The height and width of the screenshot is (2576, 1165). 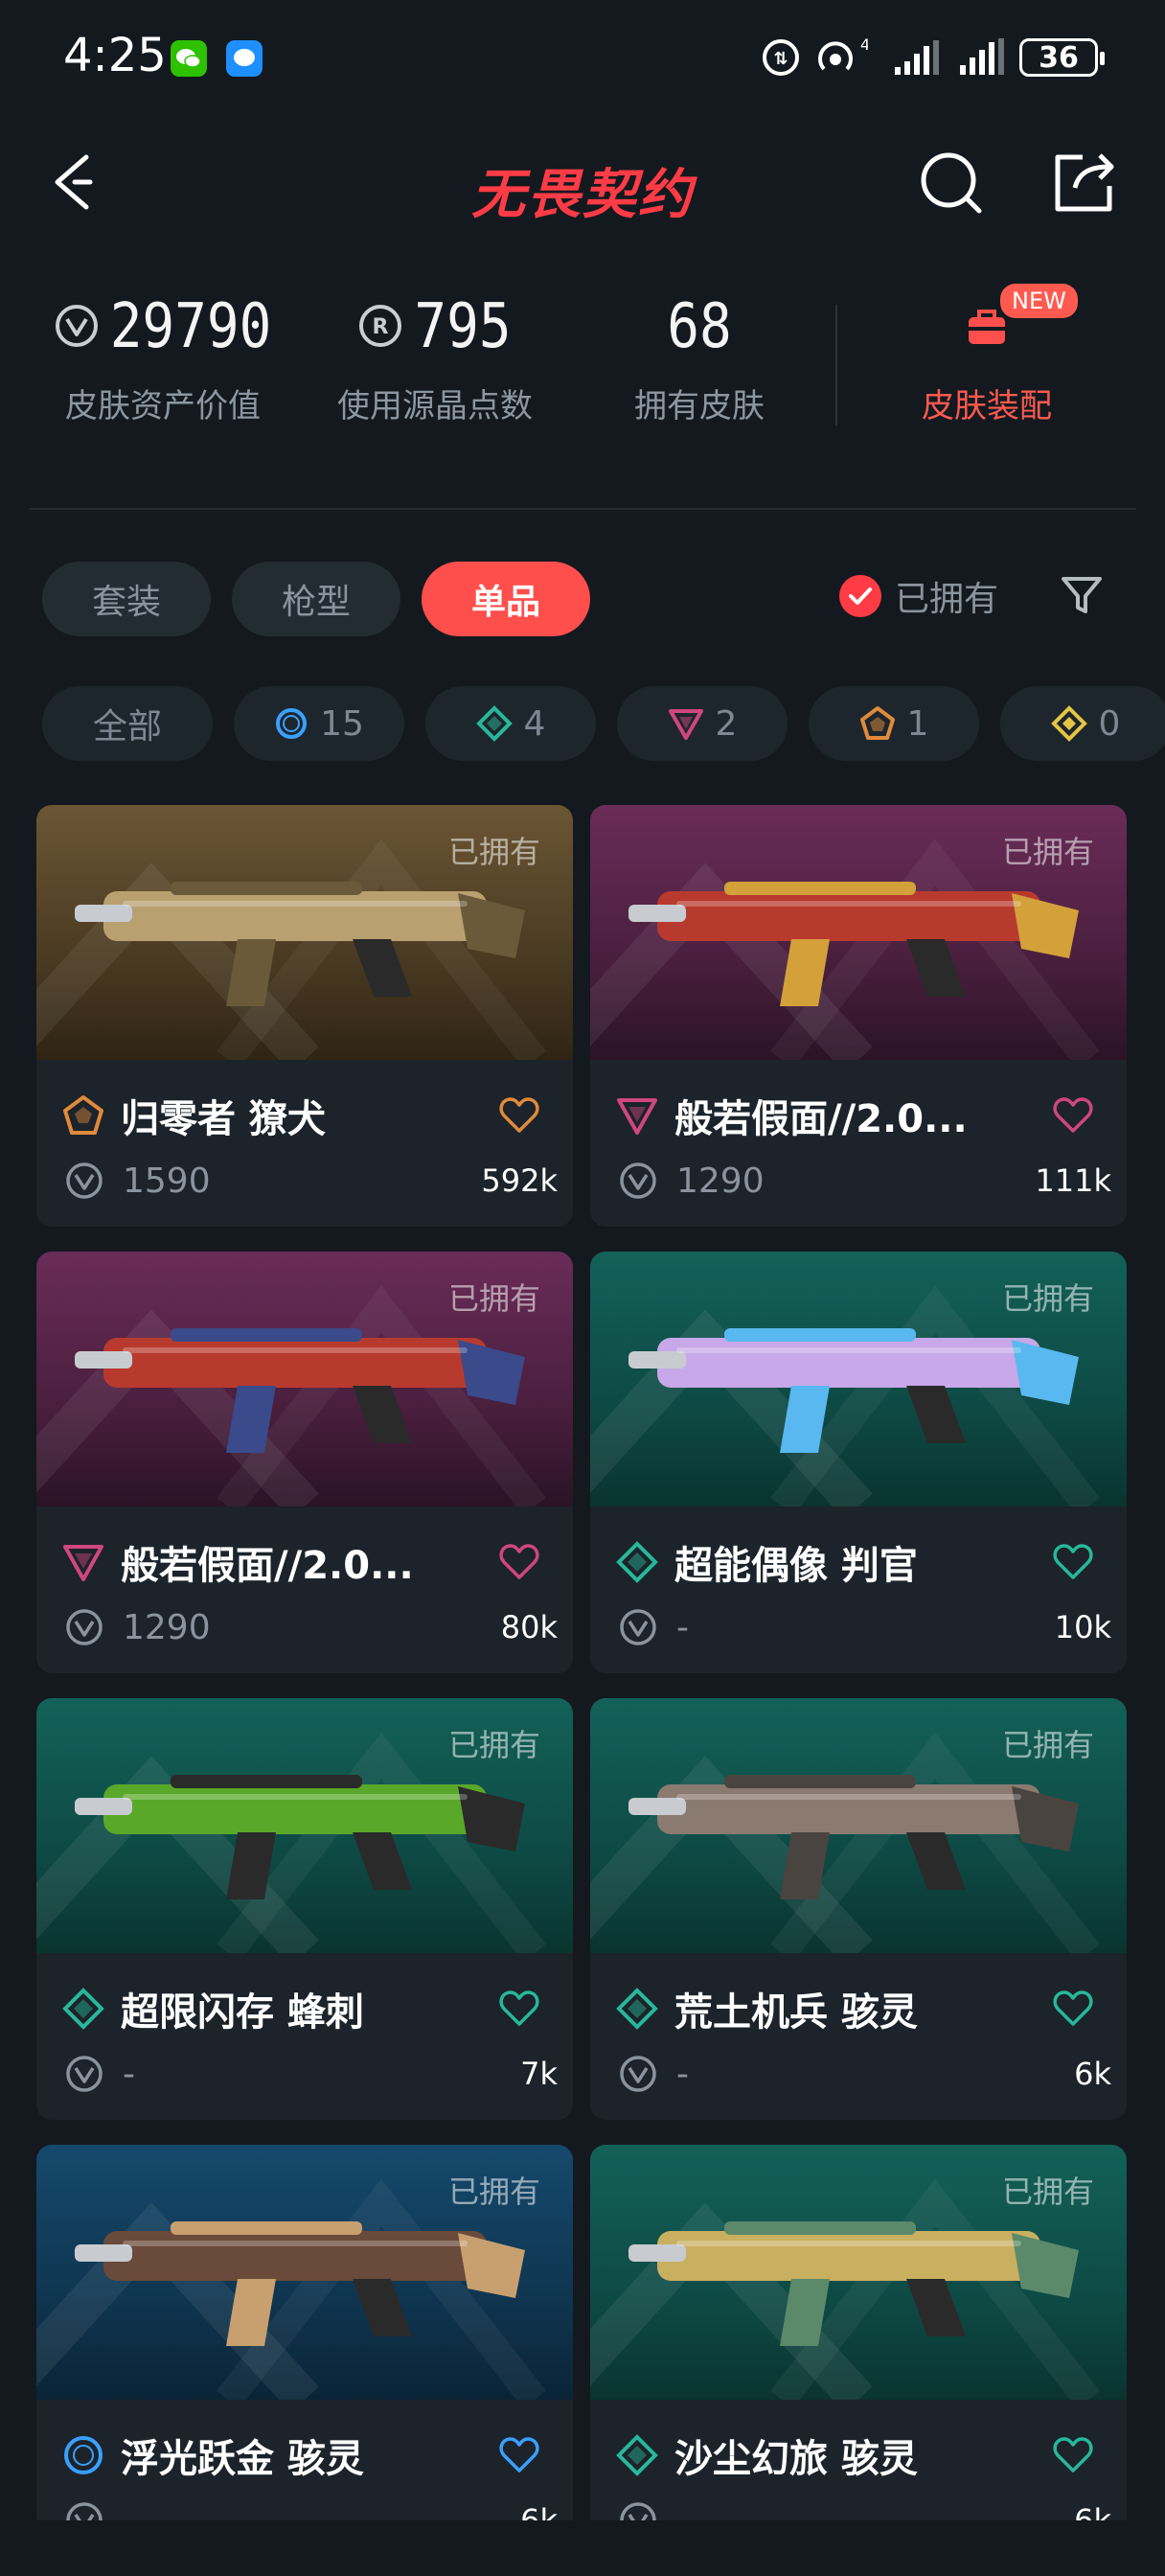 What do you see at coordinates (699, 406) in the screenshot?
I see `owned-label: 拥有皮肤` at bounding box center [699, 406].